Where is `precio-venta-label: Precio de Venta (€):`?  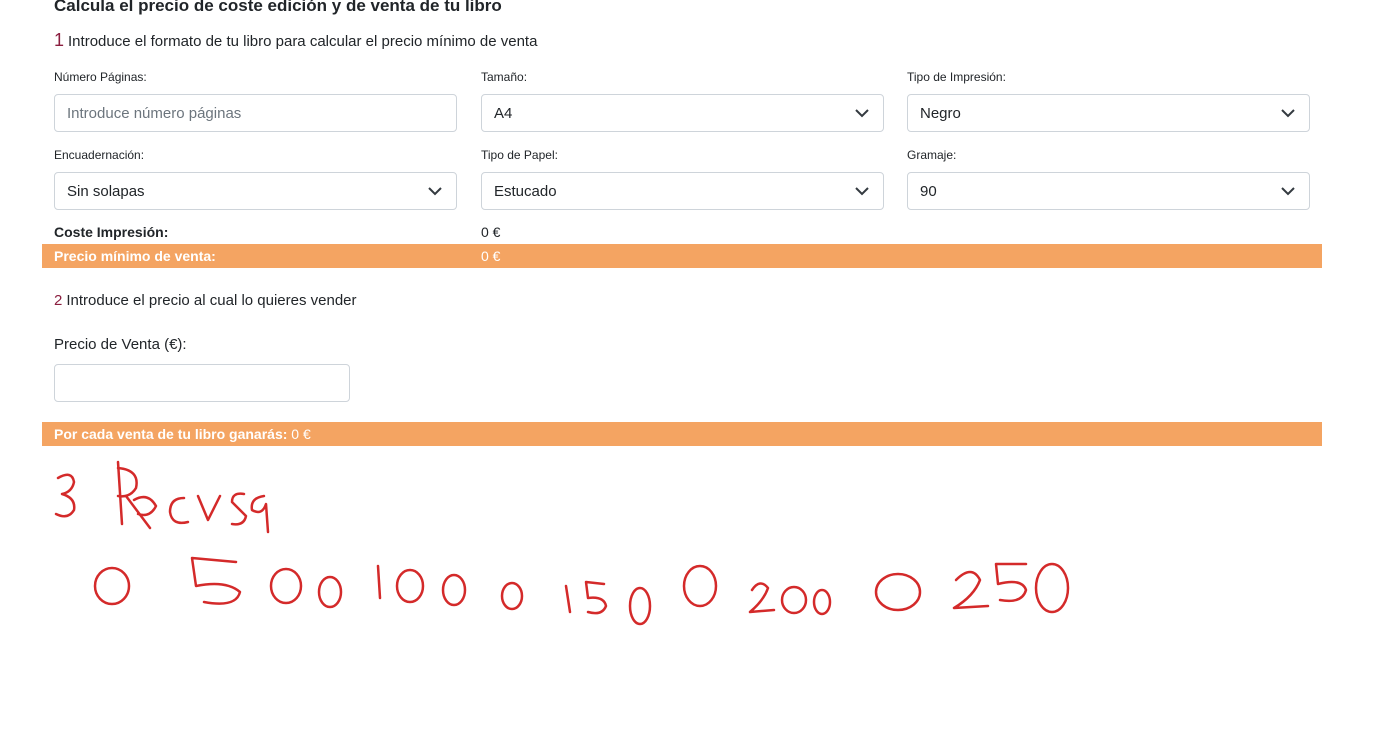 precio-venta-label: Precio de Venta (€): is located at coordinates (120, 344).